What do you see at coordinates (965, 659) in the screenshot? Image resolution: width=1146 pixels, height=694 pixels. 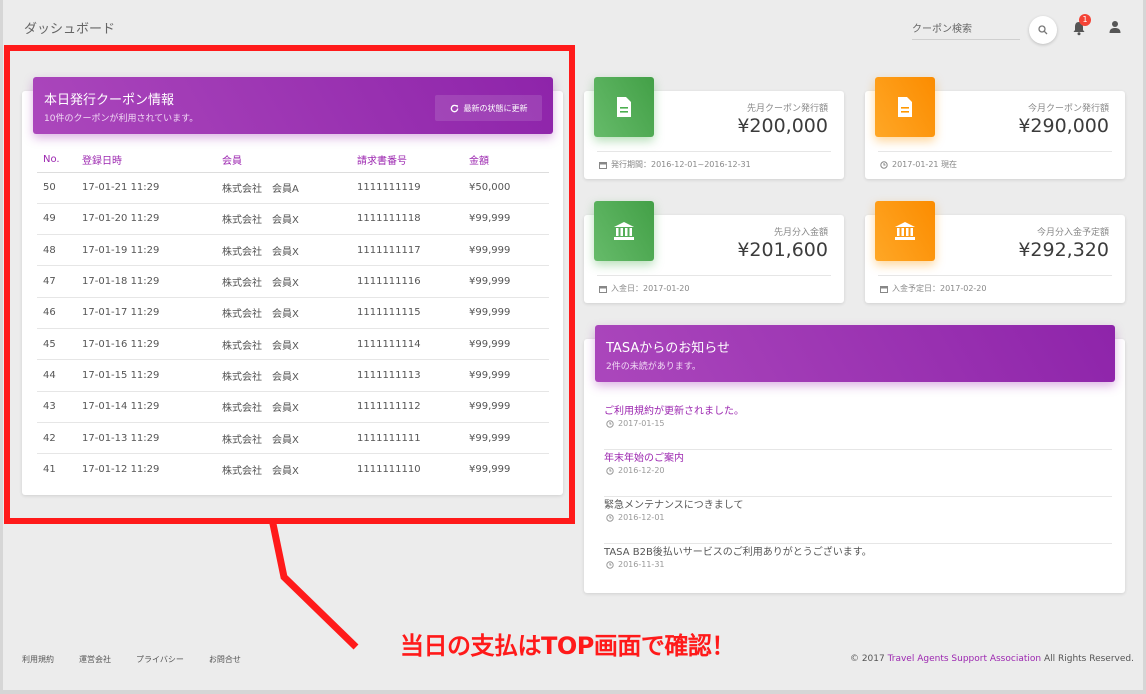 I see `copyright-org-link: Travel Agents Support Association` at bounding box center [965, 659].